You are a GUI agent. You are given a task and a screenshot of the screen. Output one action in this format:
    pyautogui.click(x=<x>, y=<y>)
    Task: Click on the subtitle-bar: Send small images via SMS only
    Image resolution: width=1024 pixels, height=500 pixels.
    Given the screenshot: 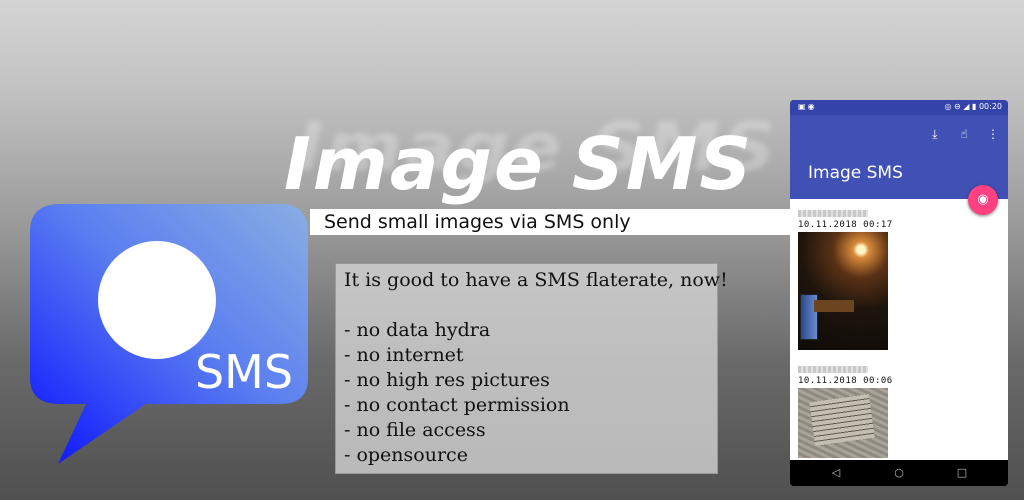 What is the action you would take?
    pyautogui.click(x=560, y=222)
    